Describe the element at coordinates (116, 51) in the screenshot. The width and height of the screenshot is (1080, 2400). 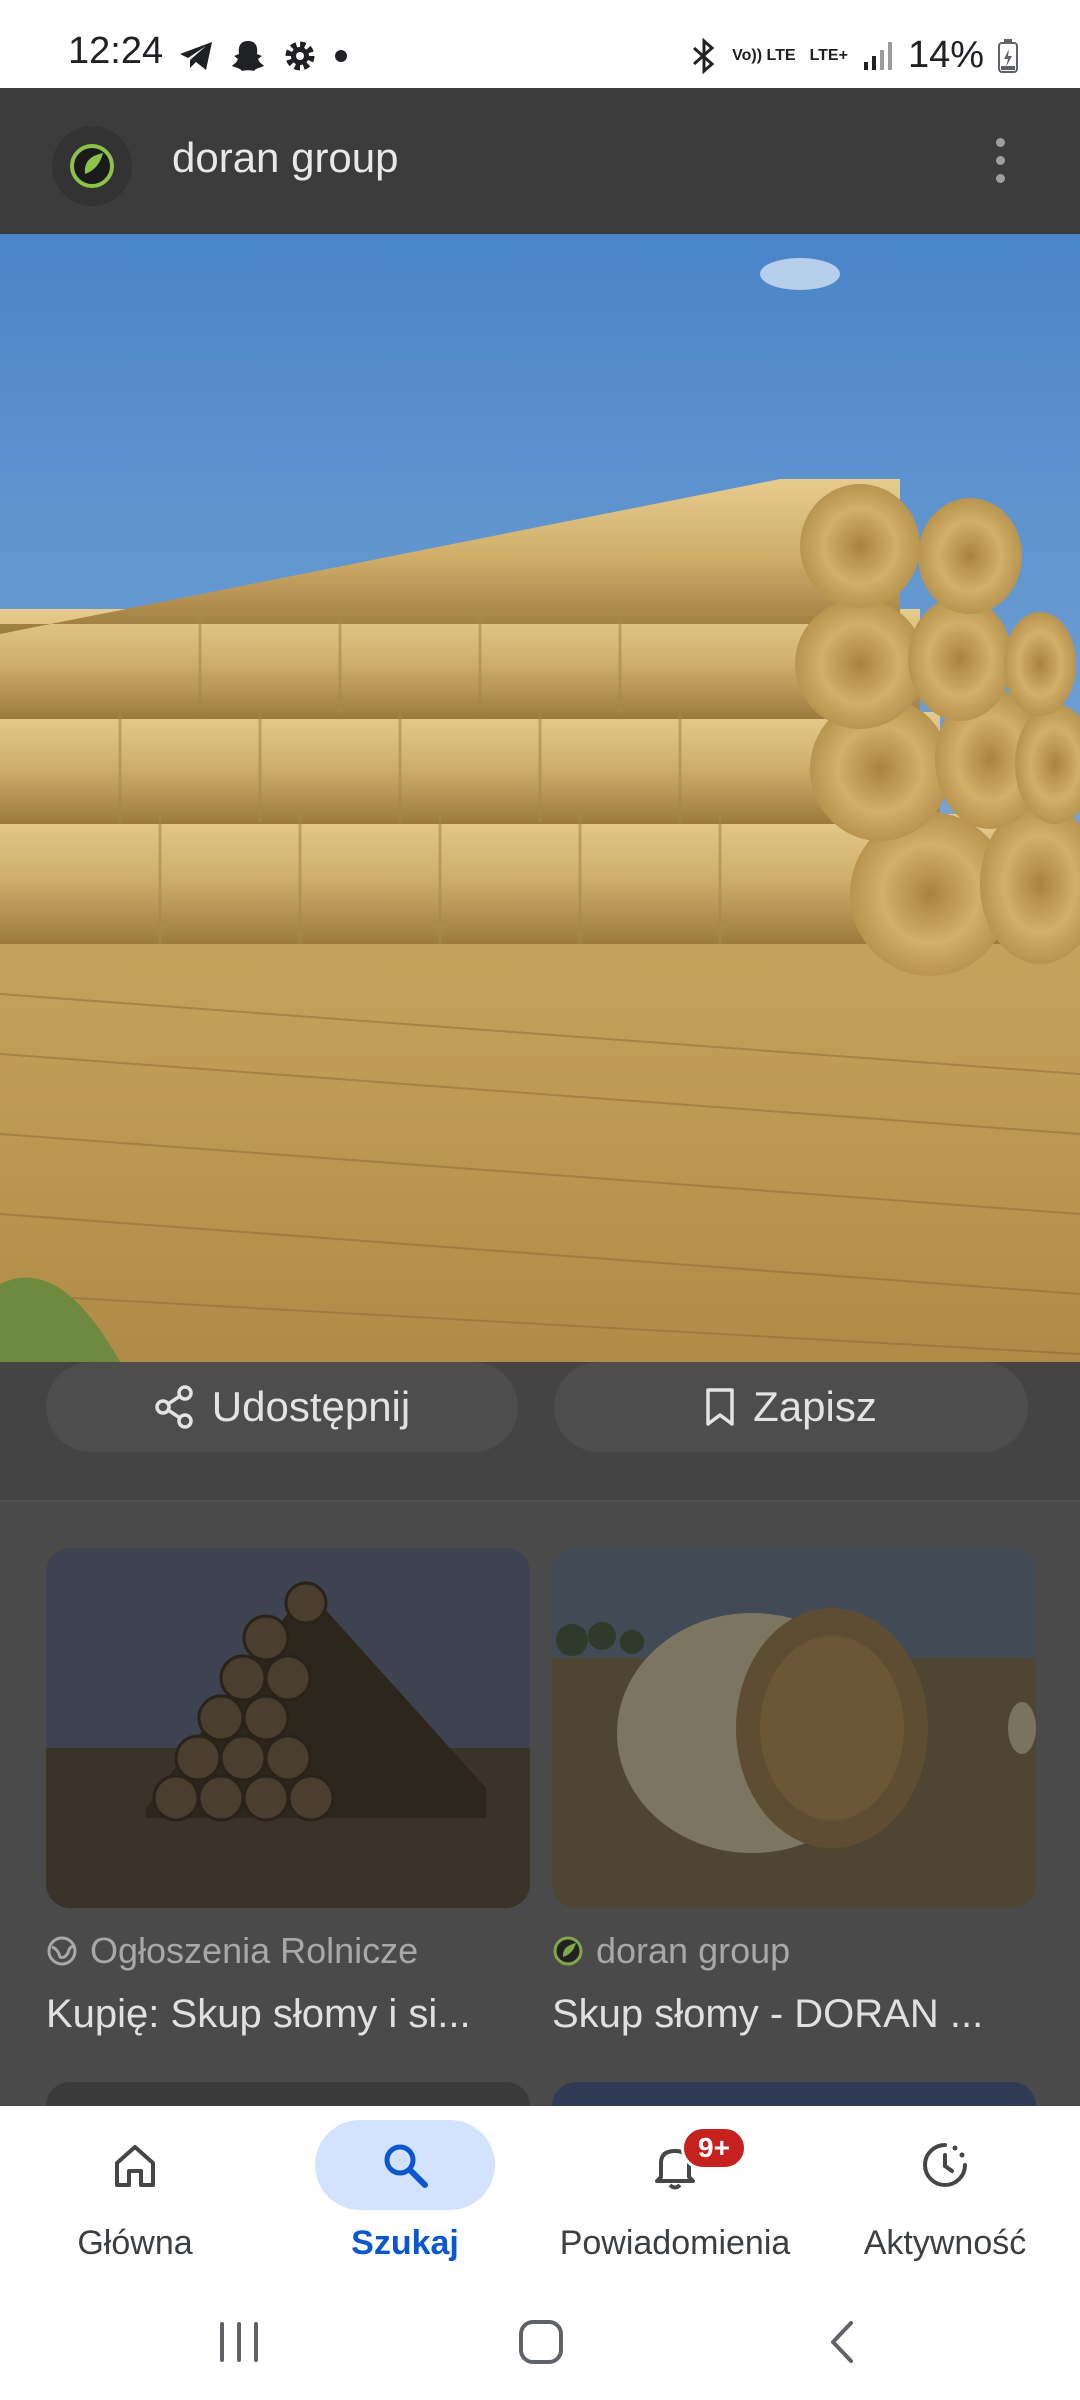
I see `status-time: 12:24` at that location.